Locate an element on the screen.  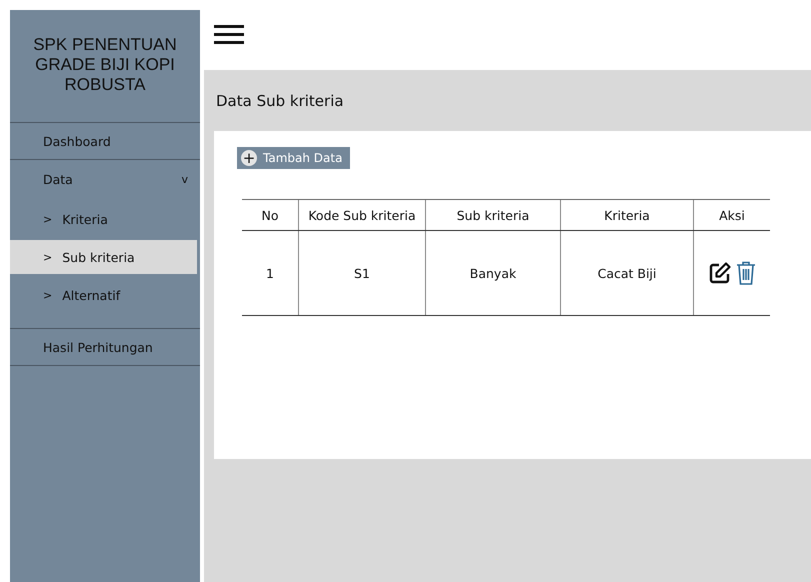
trash-icon is located at coordinates (746, 273).